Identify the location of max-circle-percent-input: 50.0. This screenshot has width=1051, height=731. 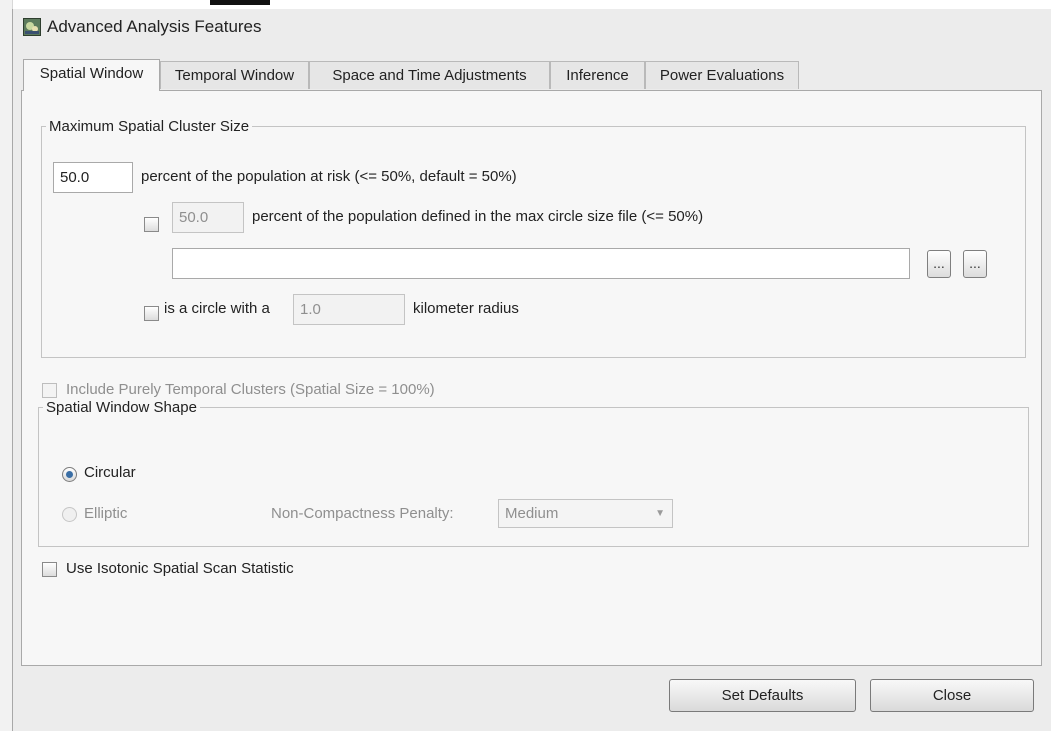
(208, 217).